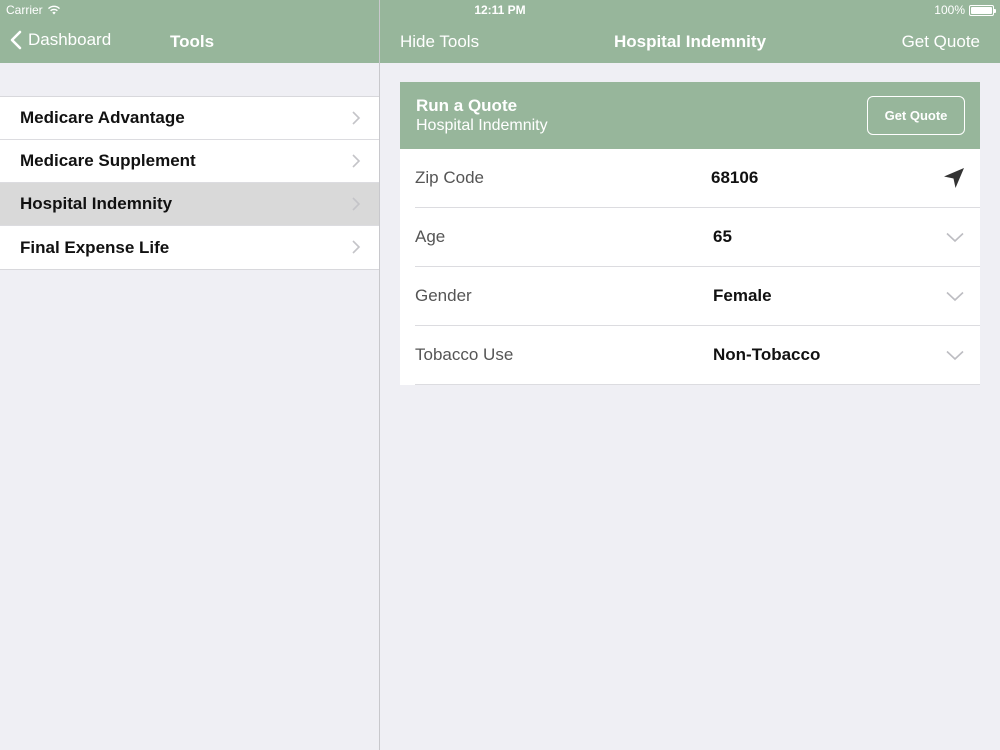 This screenshot has height=750, width=1000. What do you see at coordinates (690, 237) in the screenshot?
I see `age-row: Age 65` at bounding box center [690, 237].